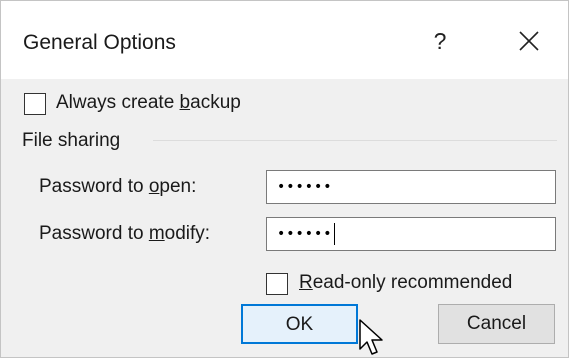  I want to click on password-modify-field: ••••••, so click(411, 234).